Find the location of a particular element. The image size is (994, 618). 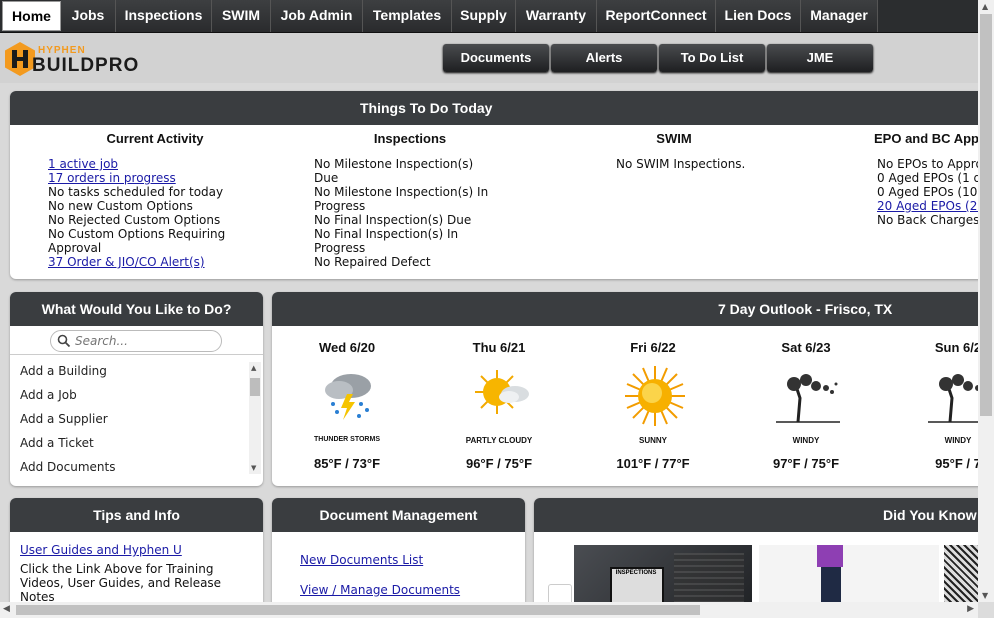

jme-button: JME is located at coordinates (820, 58).